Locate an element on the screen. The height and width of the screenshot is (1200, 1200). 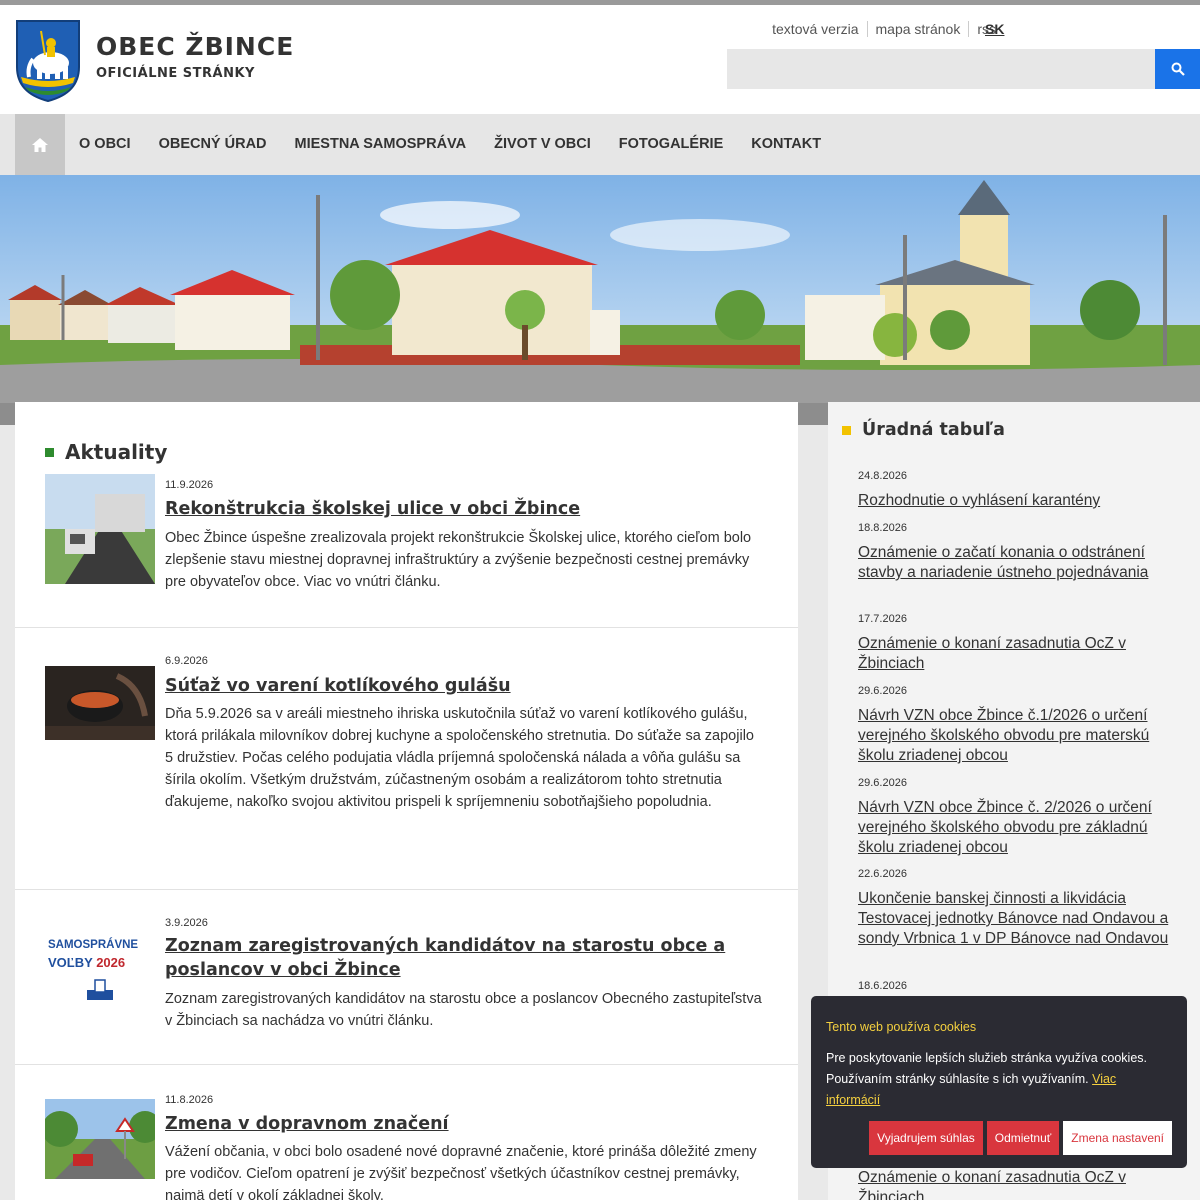
notice-link: Rozhodnutie o vyhlásení karantény is located at coordinates (1019, 501).